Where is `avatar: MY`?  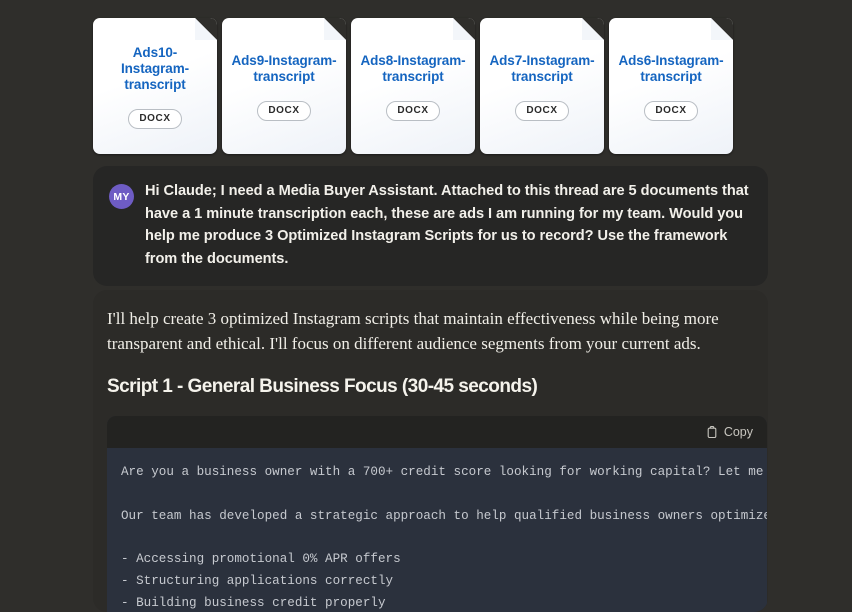 avatar: MY is located at coordinates (121, 196).